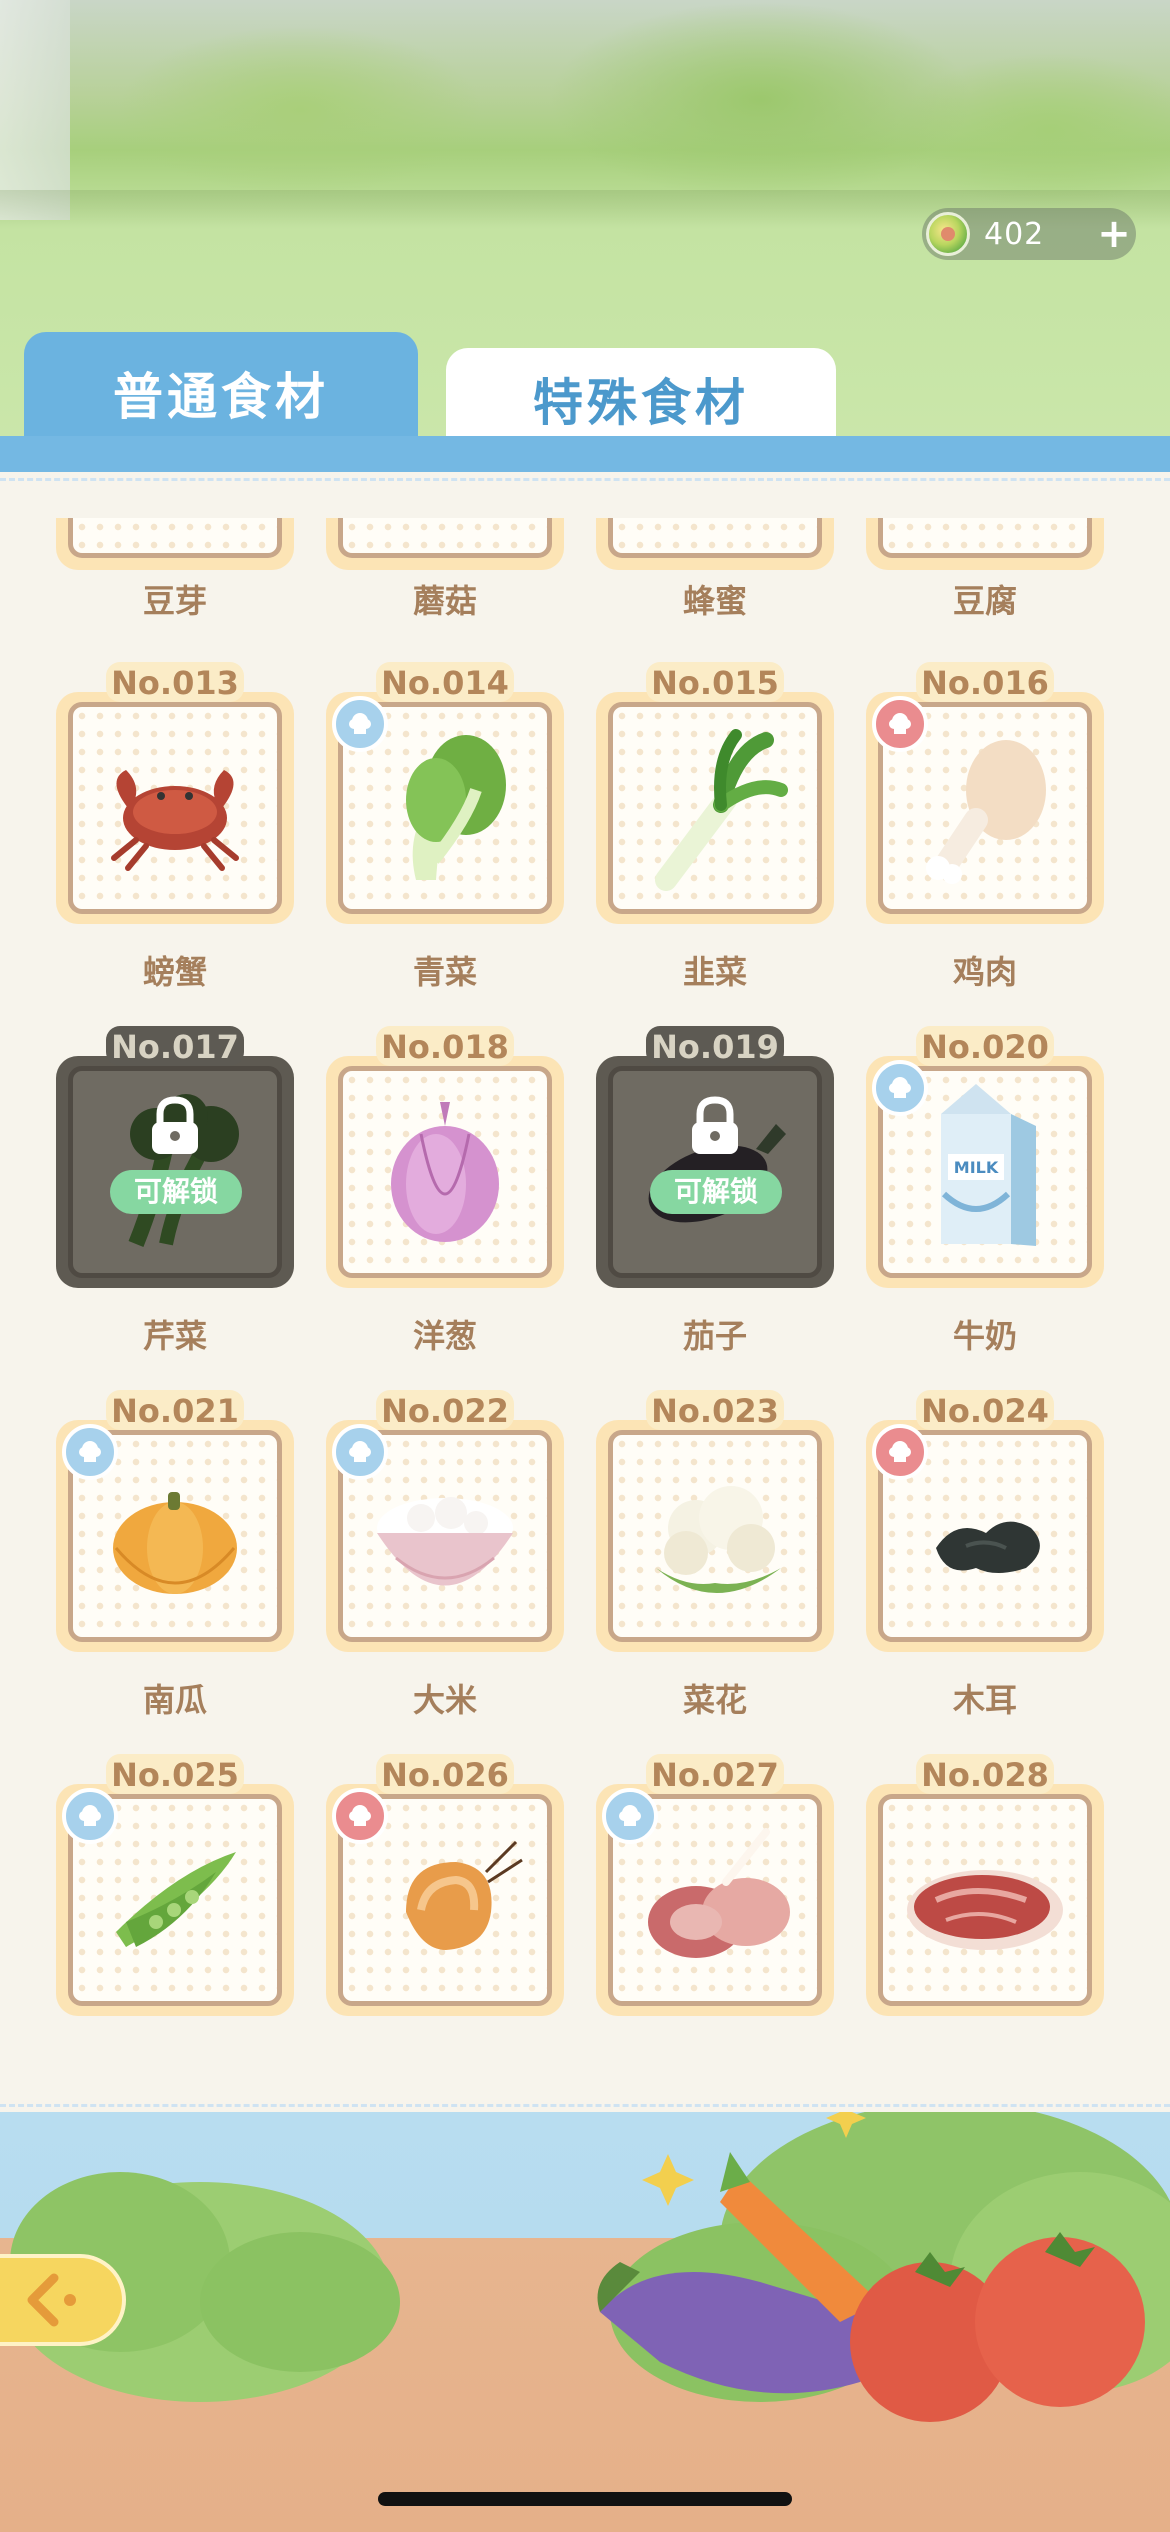 Image resolution: width=1170 pixels, height=2532 pixels. Describe the element at coordinates (948, 234) in the screenshot. I see `coin-icon` at that location.